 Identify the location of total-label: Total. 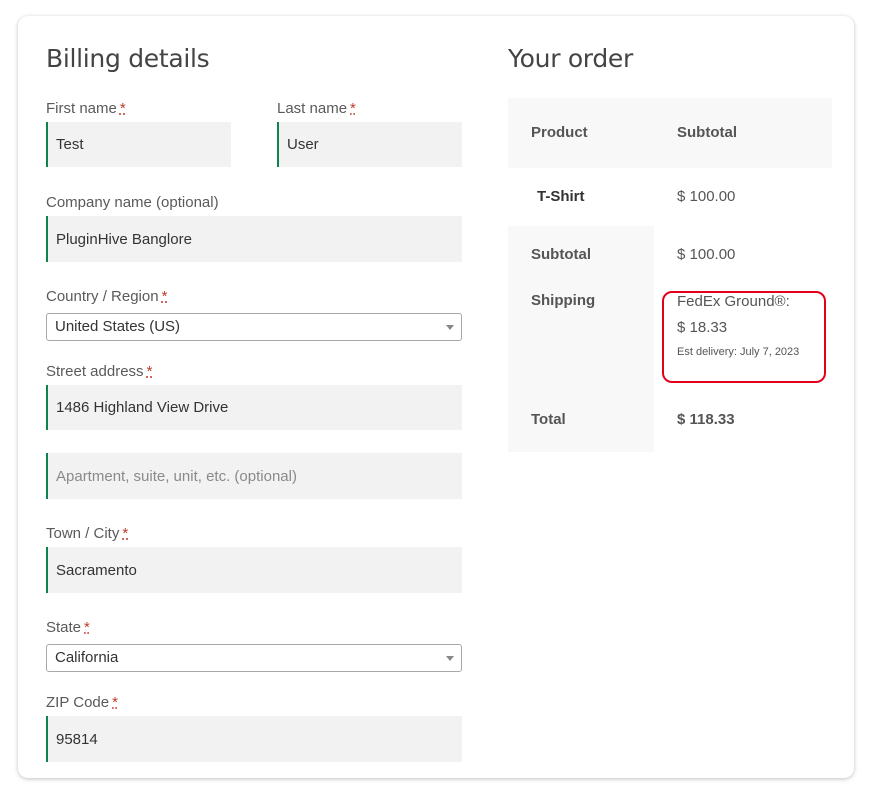
(581, 423).